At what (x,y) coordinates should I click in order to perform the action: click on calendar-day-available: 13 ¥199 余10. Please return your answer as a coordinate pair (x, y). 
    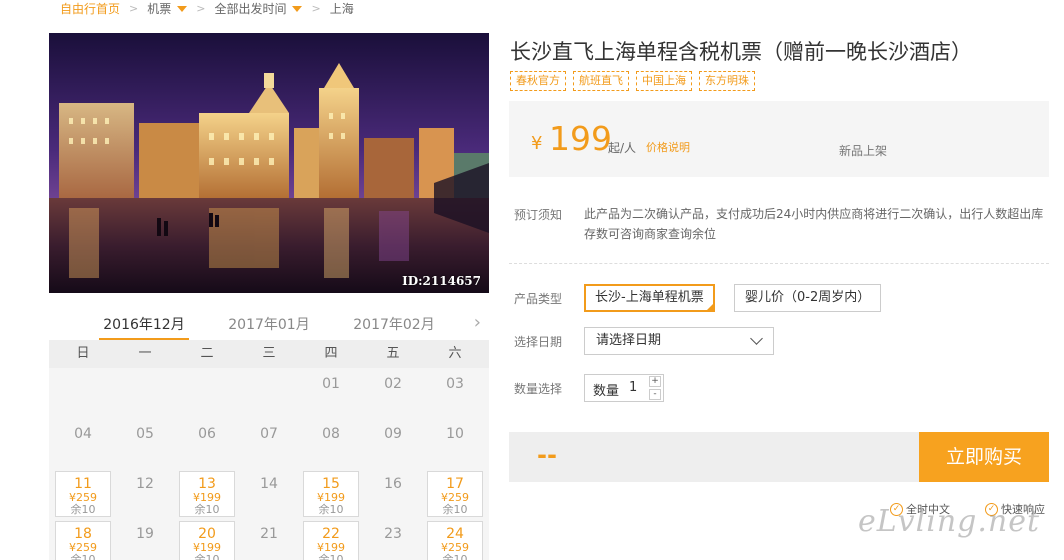
    Looking at the image, I should click on (207, 494).